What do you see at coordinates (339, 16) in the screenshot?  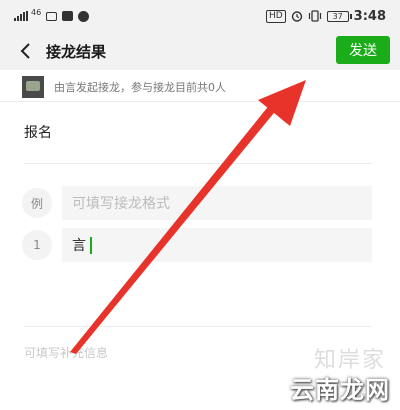 I see `battery-icon: 37` at bounding box center [339, 16].